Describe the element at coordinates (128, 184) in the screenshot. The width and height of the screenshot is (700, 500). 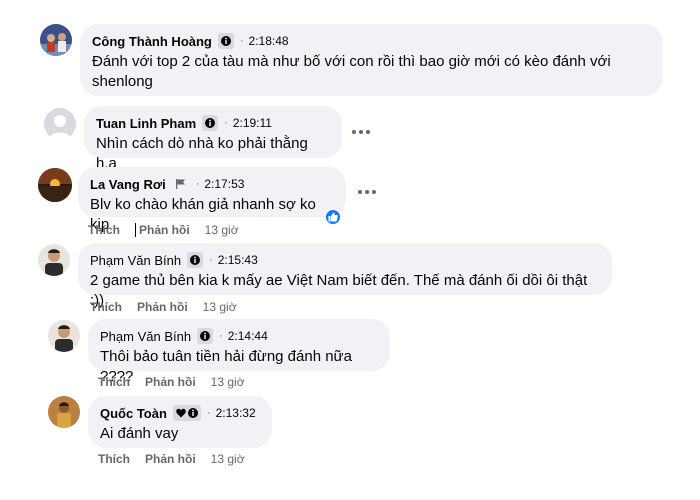
I see `comment-author: La Vang Rơi` at that location.